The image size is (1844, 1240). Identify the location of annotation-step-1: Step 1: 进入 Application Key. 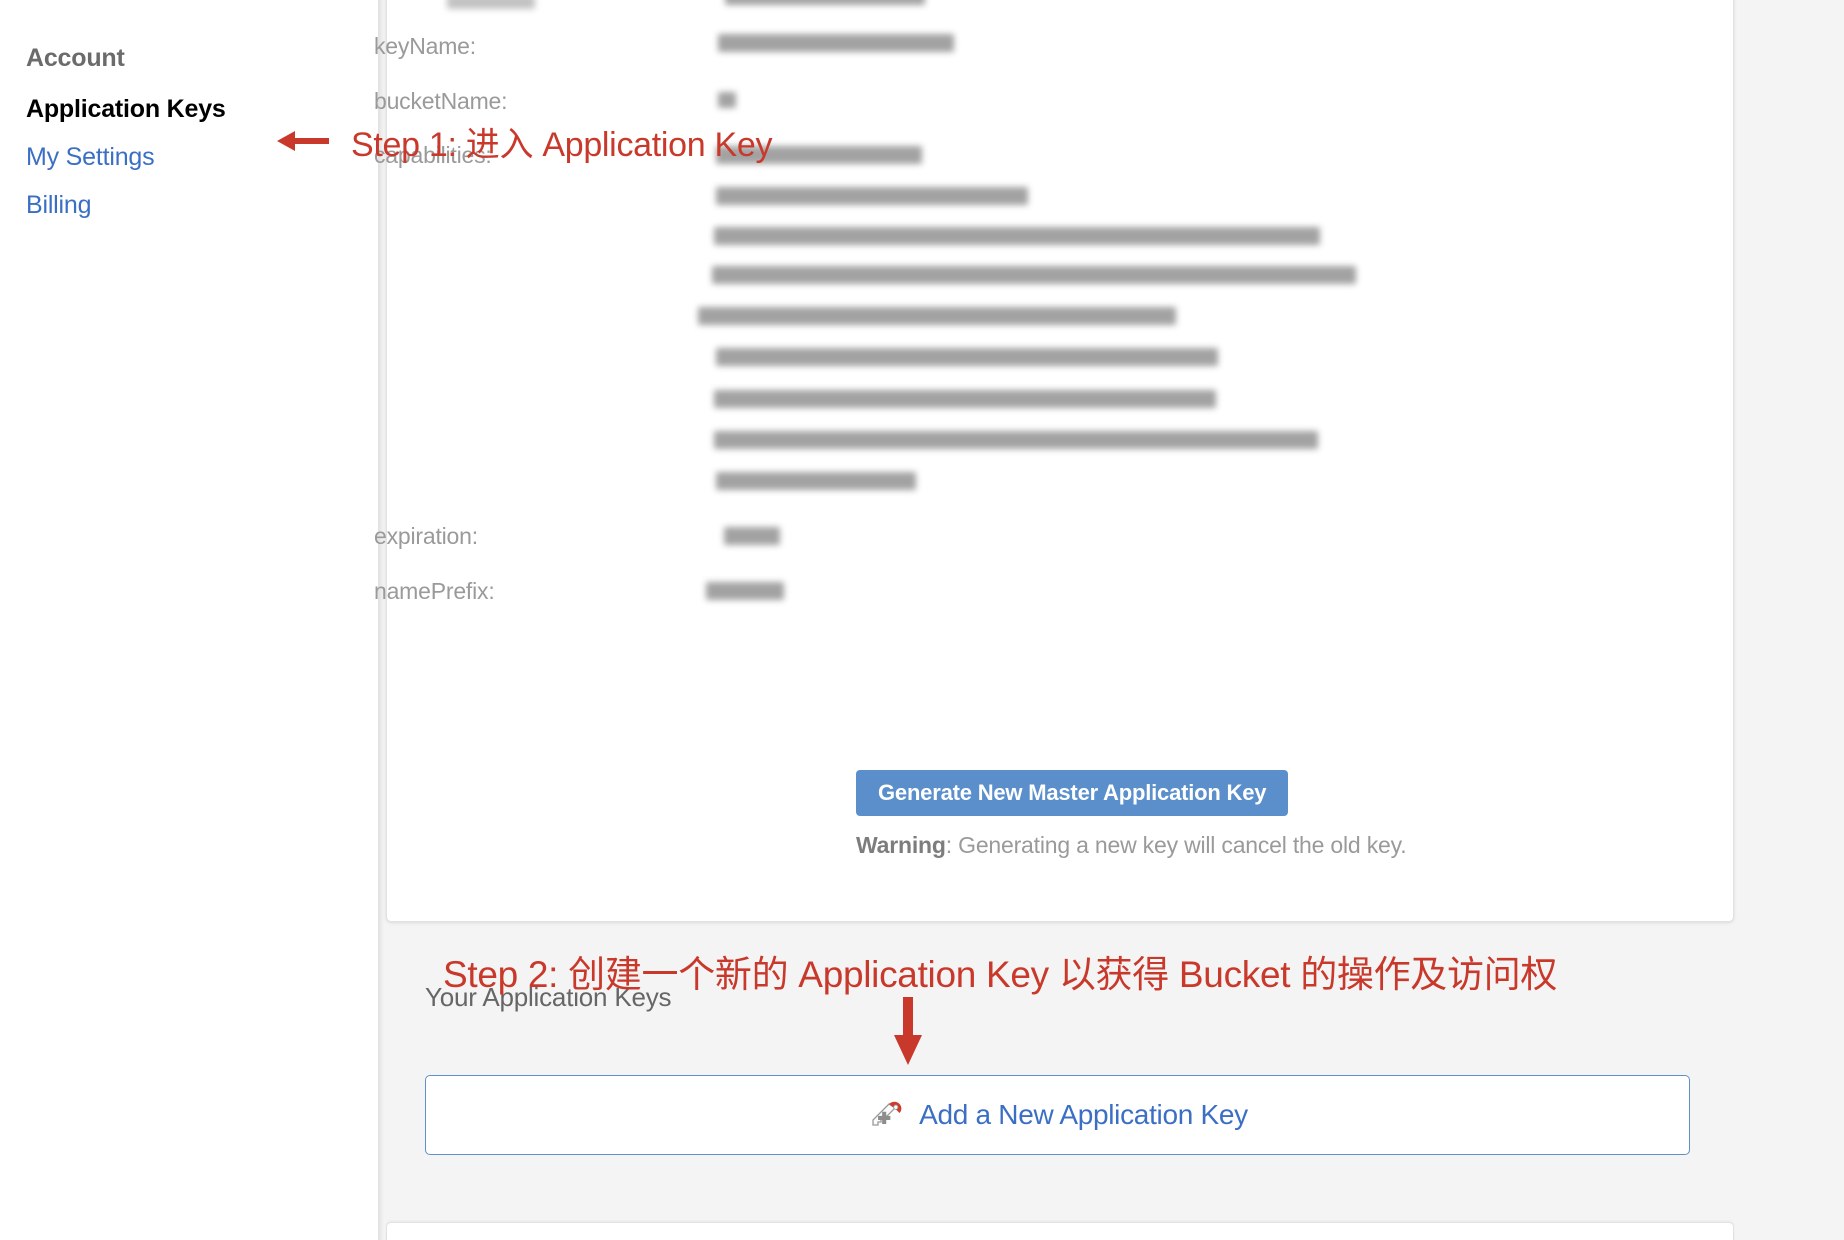
(562, 145).